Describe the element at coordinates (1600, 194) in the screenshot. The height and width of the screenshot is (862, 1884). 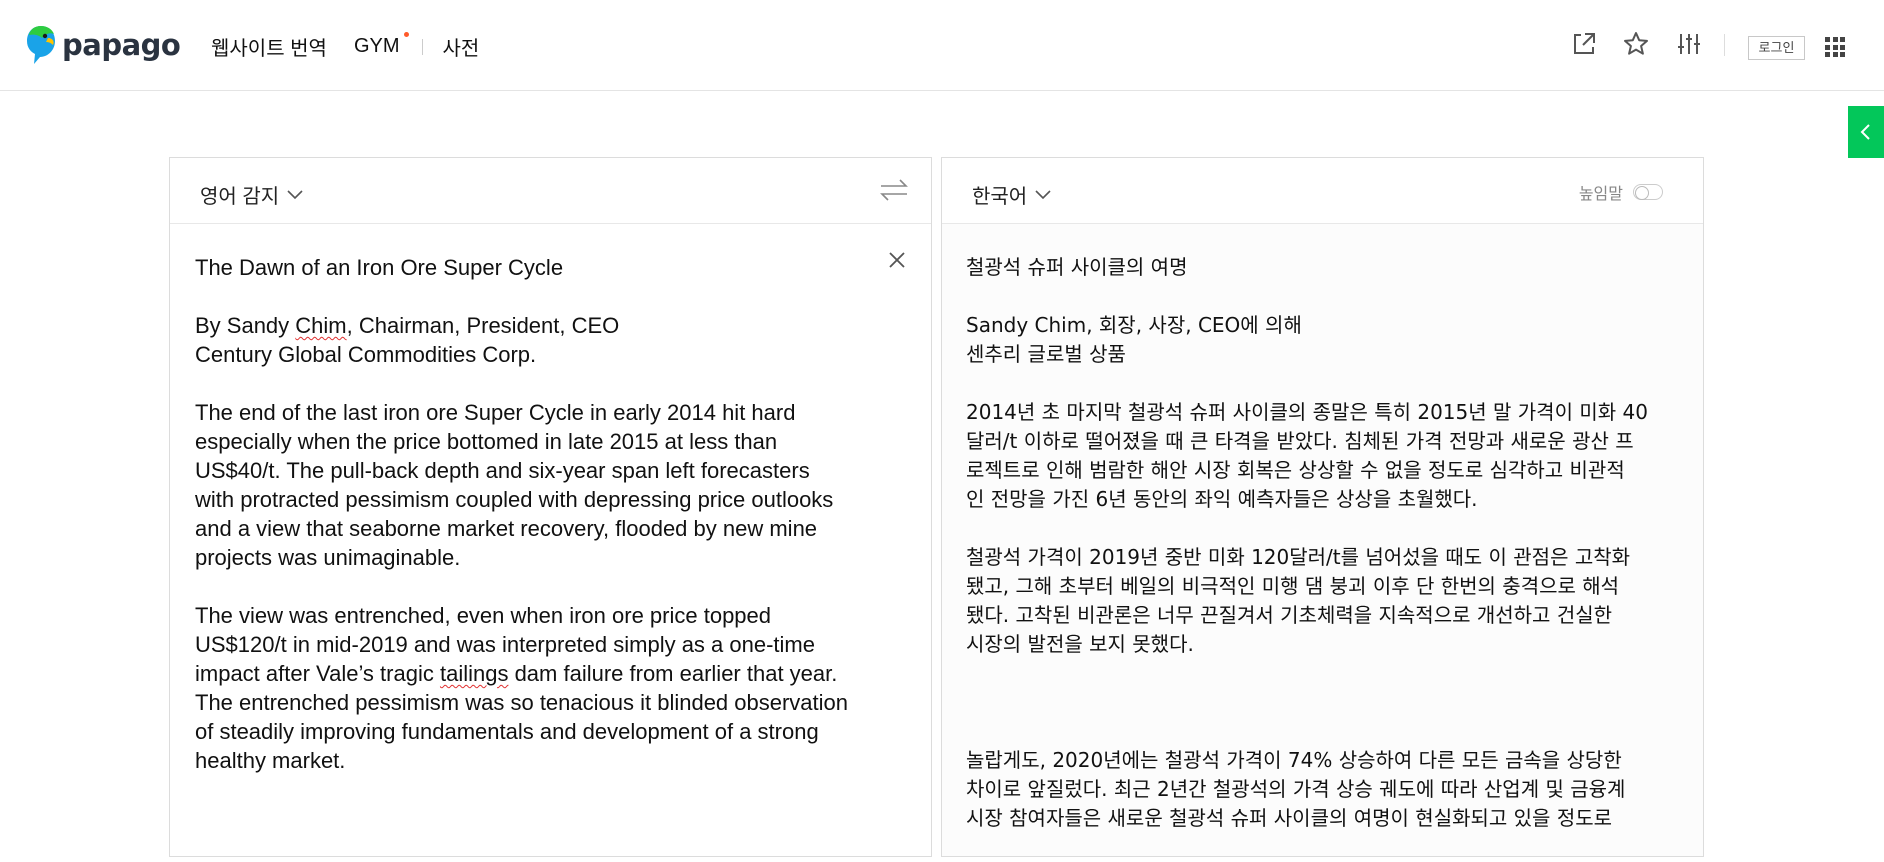
I see `honorific-label: 높임말` at that location.